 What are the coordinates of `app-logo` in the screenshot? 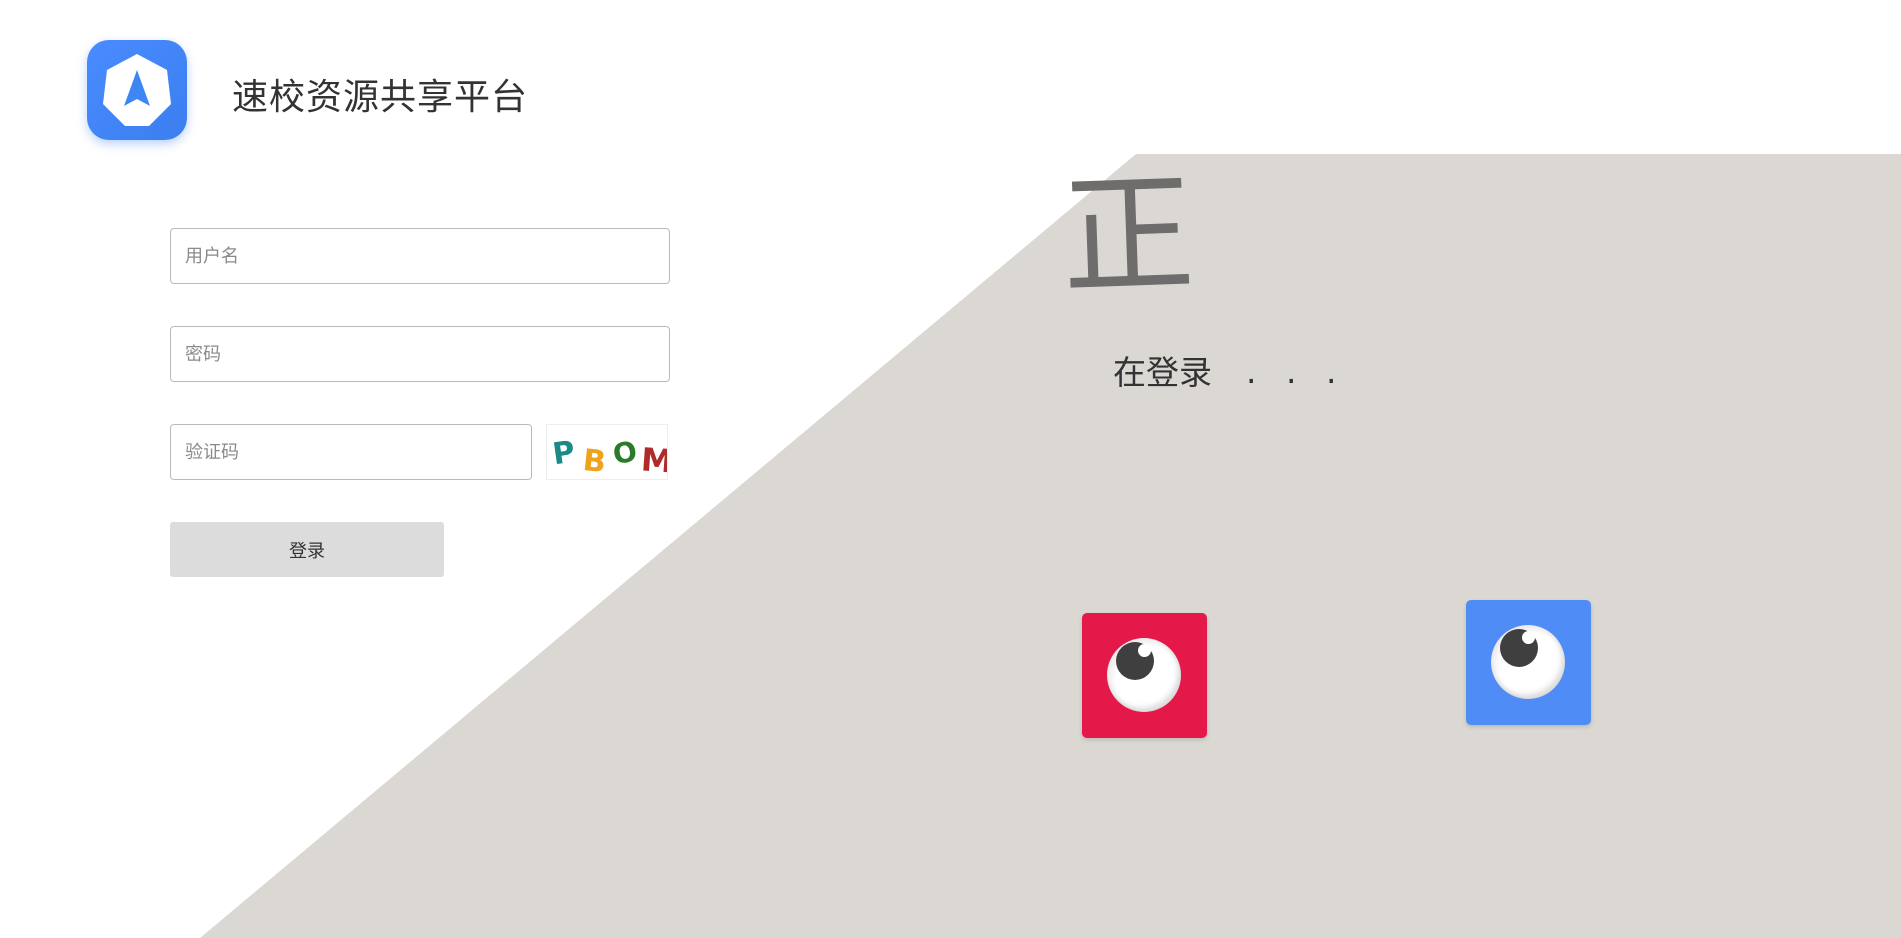 It's located at (137, 90).